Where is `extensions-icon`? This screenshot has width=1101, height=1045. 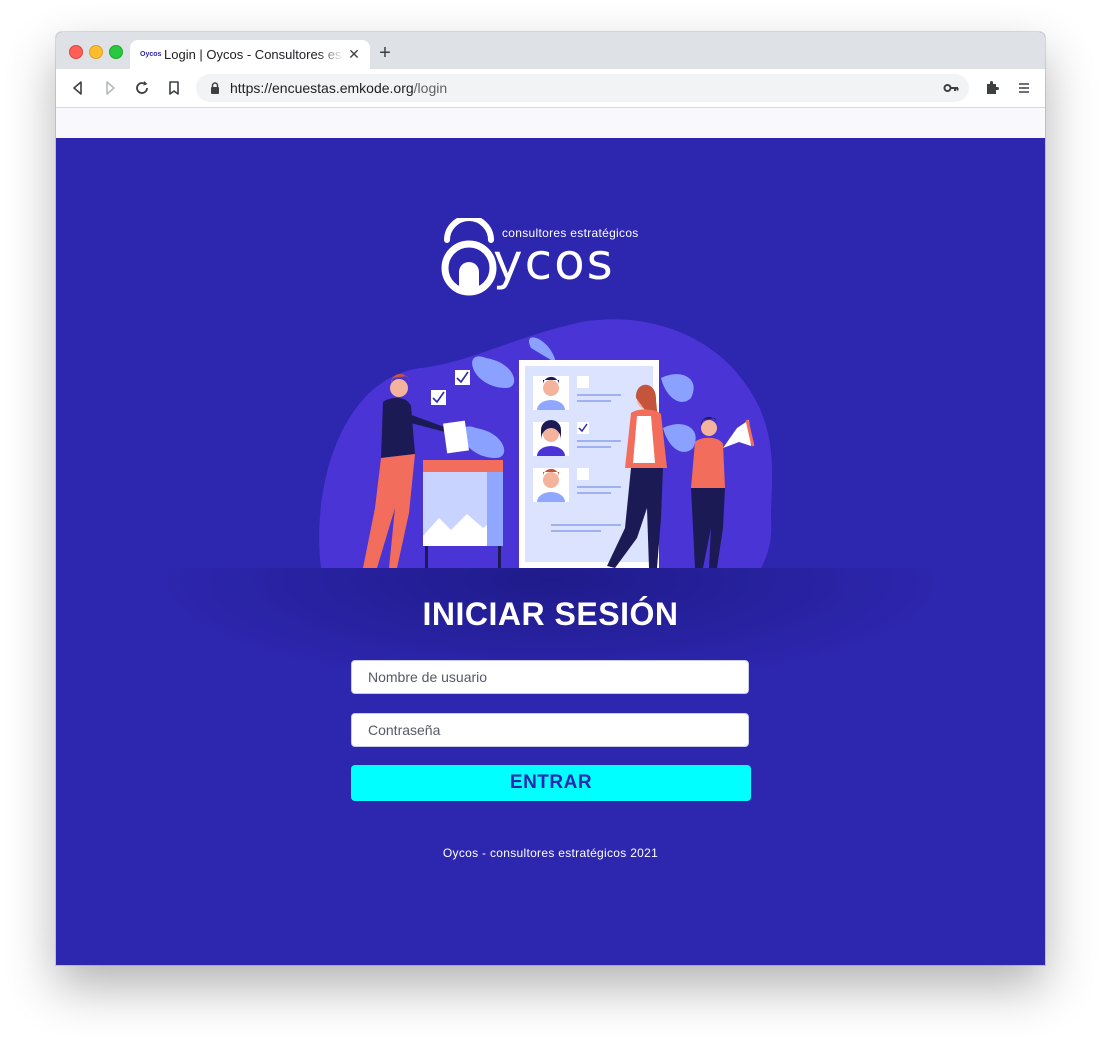
extensions-icon is located at coordinates (992, 88).